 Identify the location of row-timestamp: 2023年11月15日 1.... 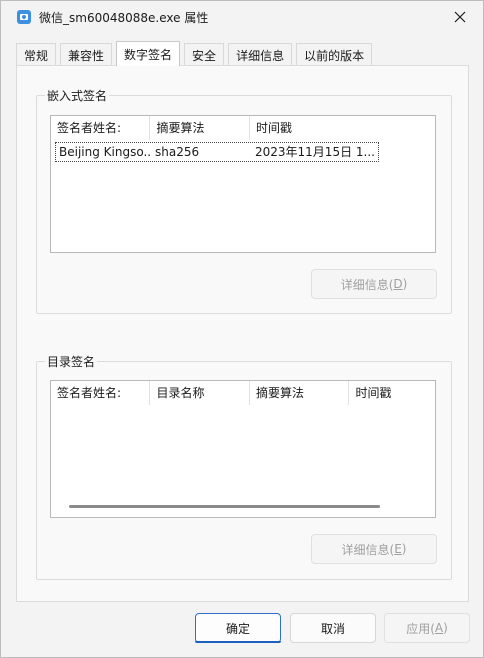
(315, 152).